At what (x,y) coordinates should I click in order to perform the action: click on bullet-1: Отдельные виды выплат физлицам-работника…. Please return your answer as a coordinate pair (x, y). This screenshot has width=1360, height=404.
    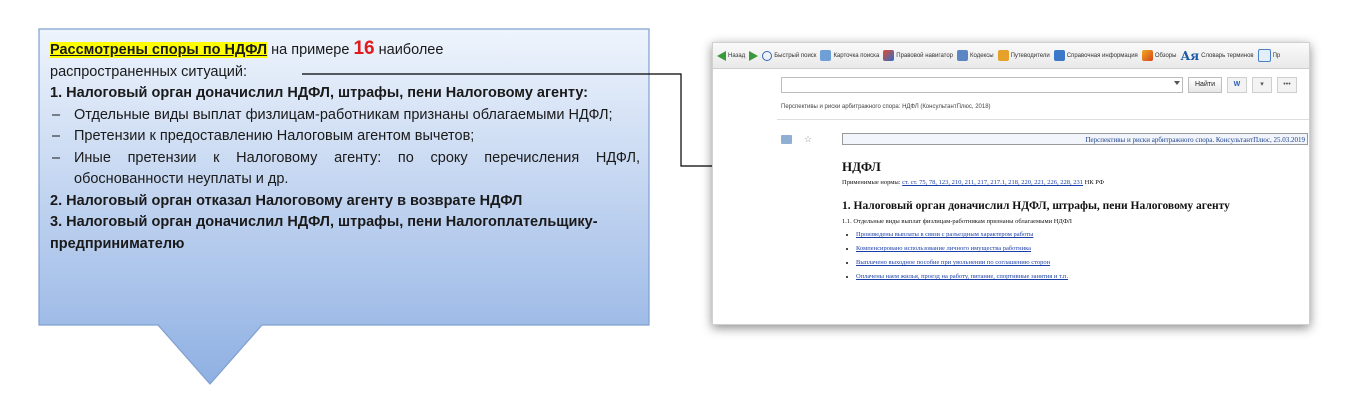
    Looking at the image, I should click on (345, 116).